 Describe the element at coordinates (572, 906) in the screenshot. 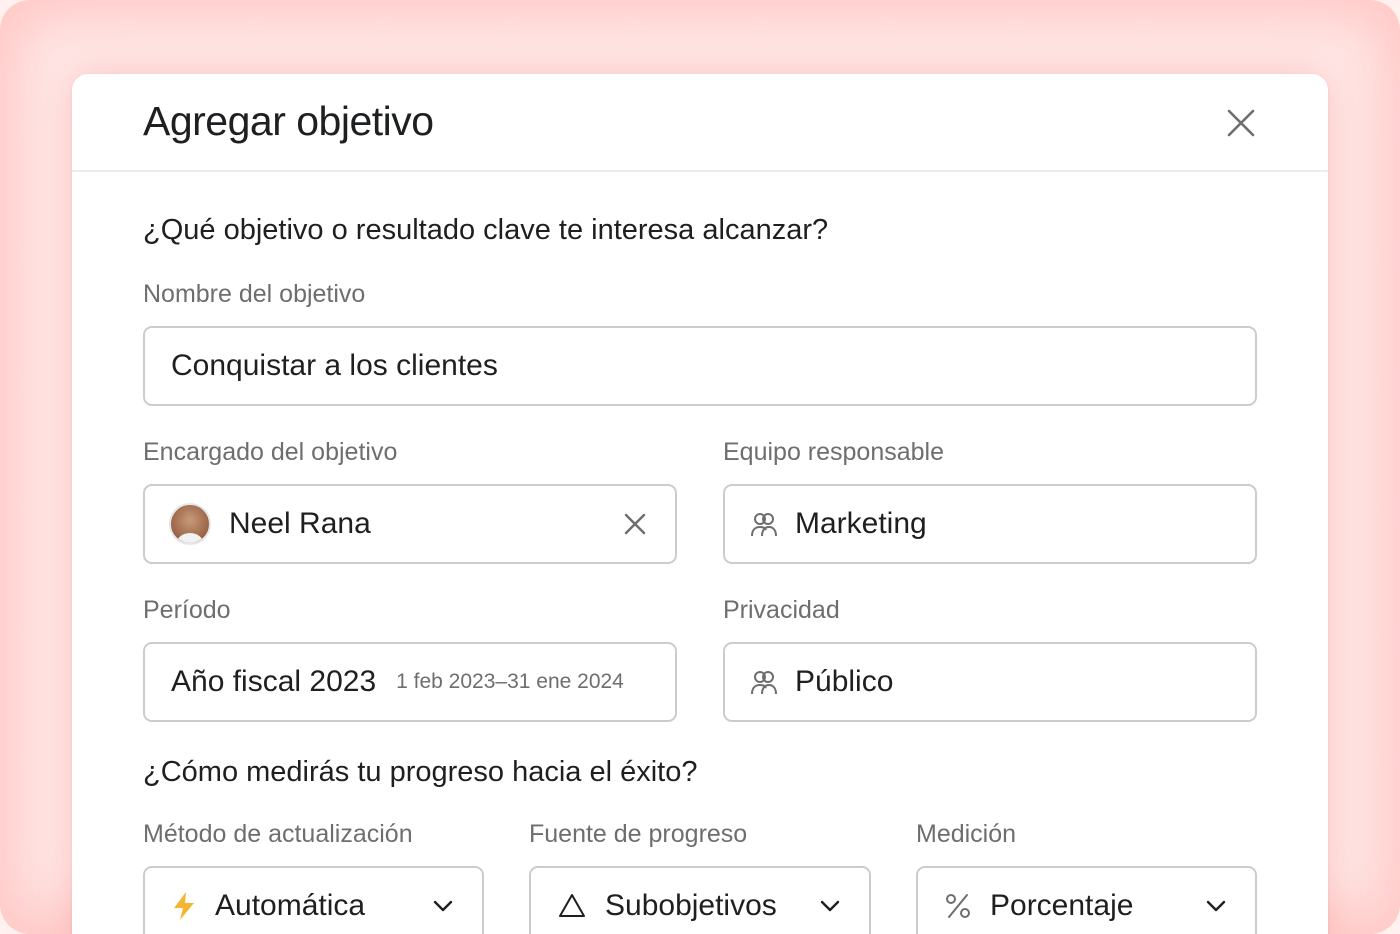

I see `triangle-icon` at that location.